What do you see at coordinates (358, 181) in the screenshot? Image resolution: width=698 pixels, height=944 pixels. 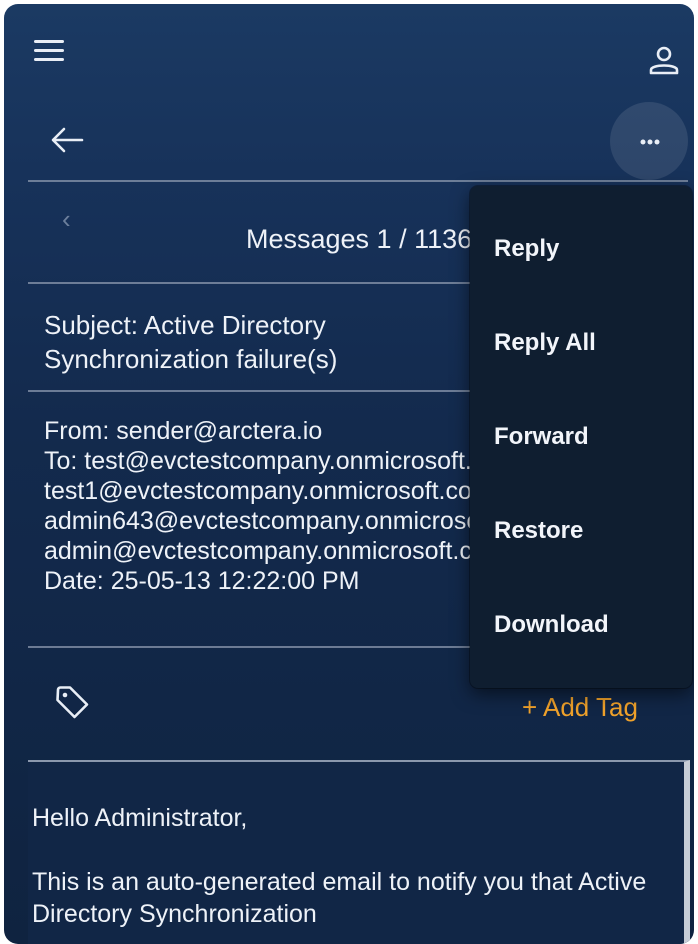 I see `divider` at bounding box center [358, 181].